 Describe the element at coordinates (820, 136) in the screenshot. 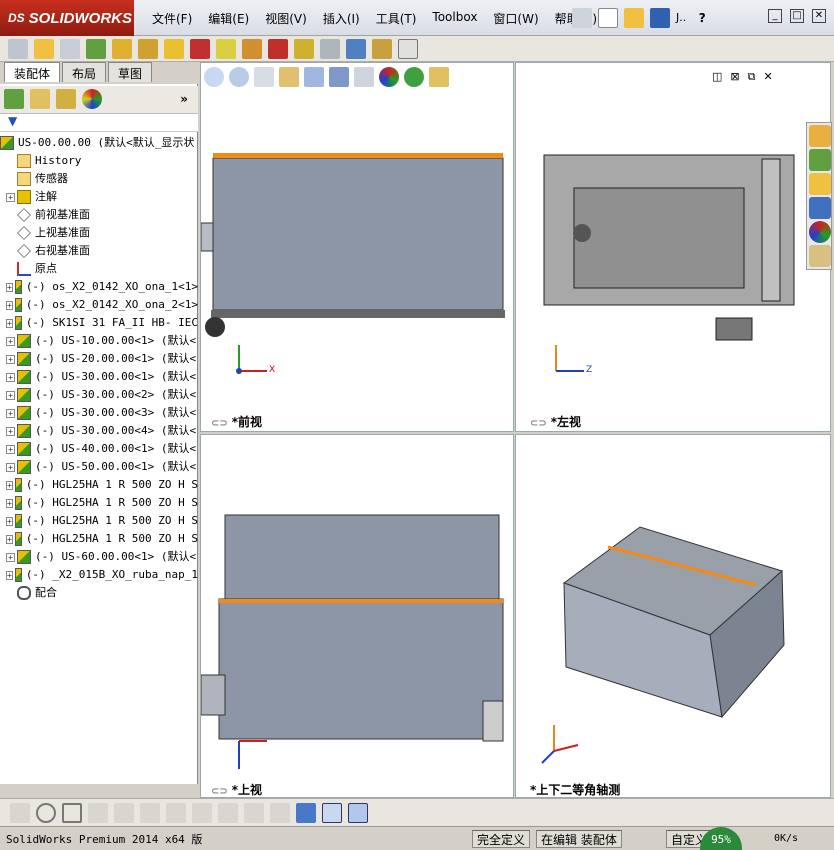

I see `home-icon` at that location.